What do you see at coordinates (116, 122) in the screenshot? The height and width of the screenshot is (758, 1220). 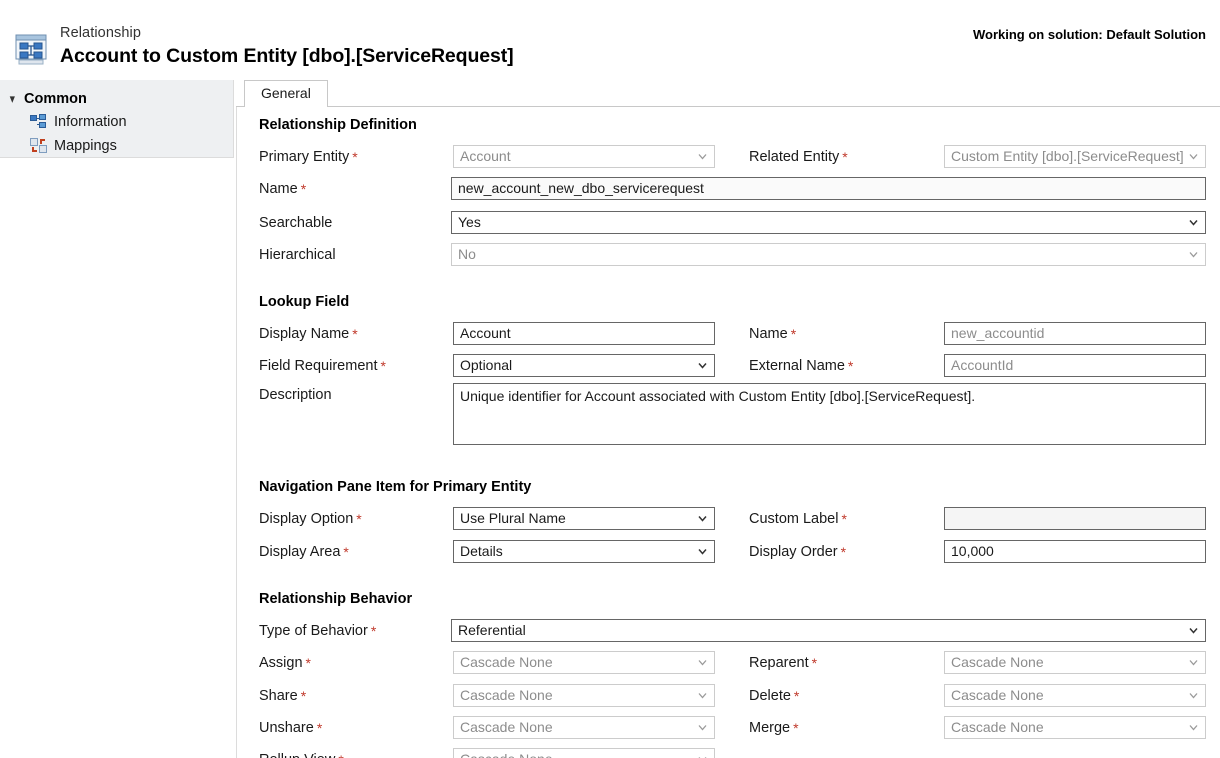 I see `sidebar-item-information: Information` at bounding box center [116, 122].